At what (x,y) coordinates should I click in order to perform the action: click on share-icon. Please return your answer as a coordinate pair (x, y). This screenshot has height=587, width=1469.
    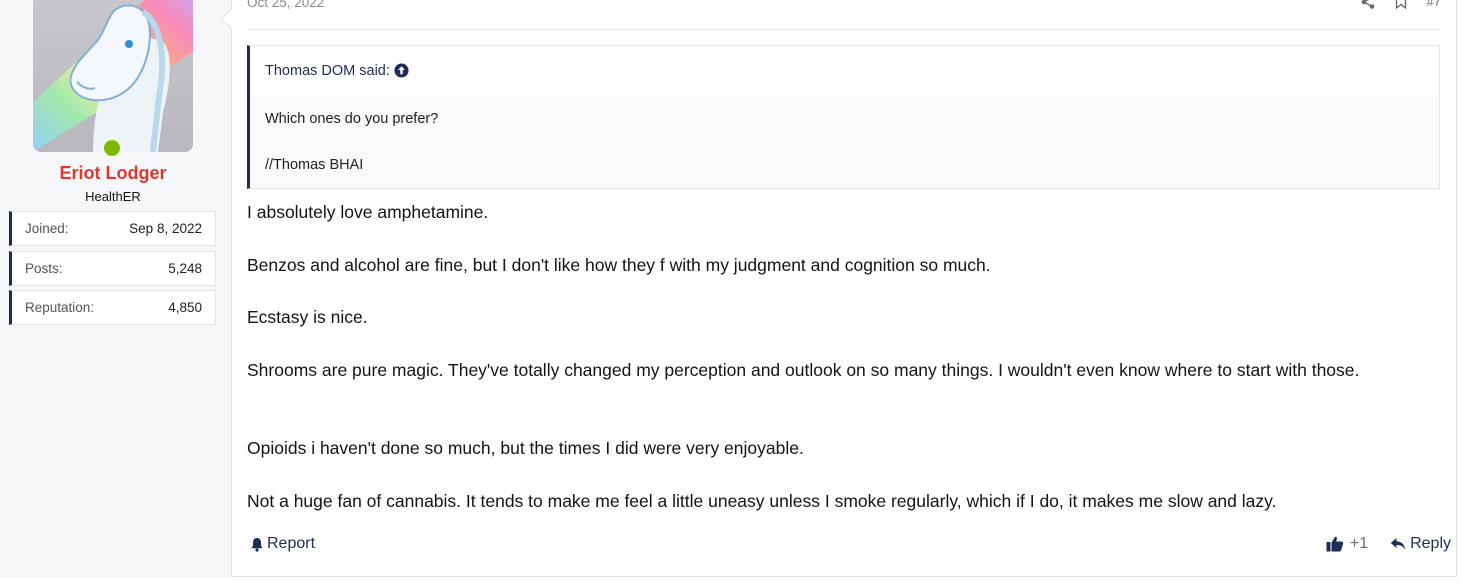
    Looking at the image, I should click on (1368, 4).